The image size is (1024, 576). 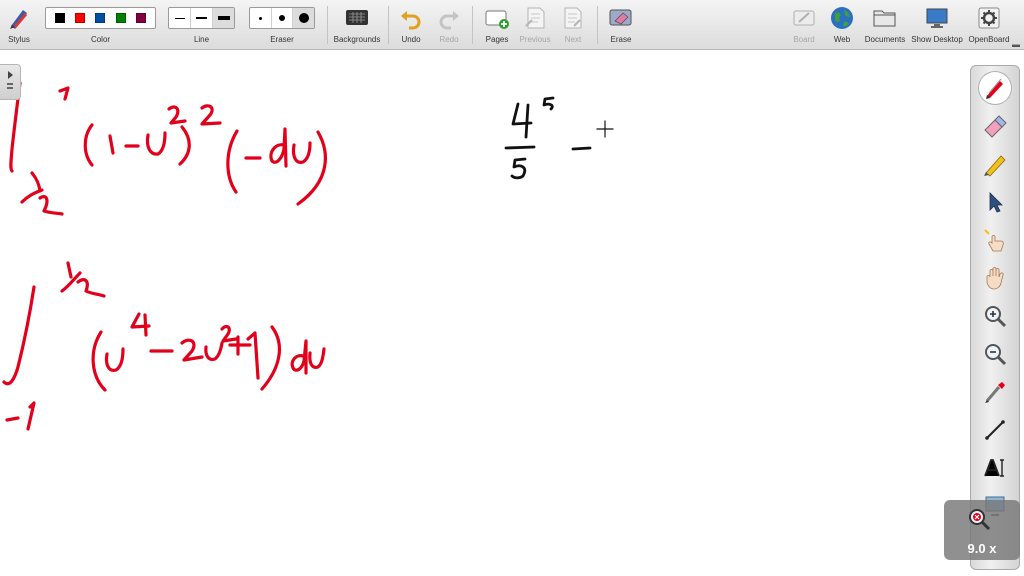 I want to click on hand-tool-button, so click(x=995, y=278).